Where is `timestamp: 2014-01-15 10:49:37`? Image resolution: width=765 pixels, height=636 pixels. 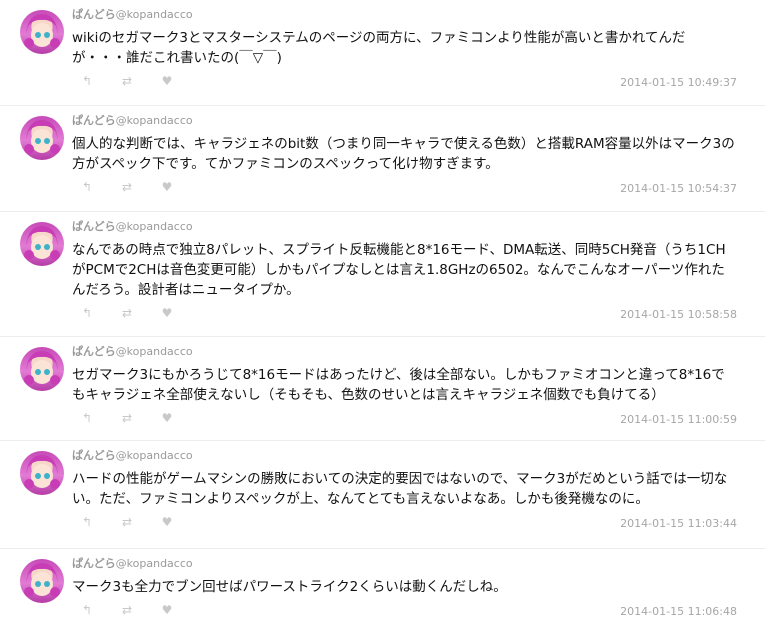 timestamp: 2014-01-15 10:49:37 is located at coordinates (678, 82).